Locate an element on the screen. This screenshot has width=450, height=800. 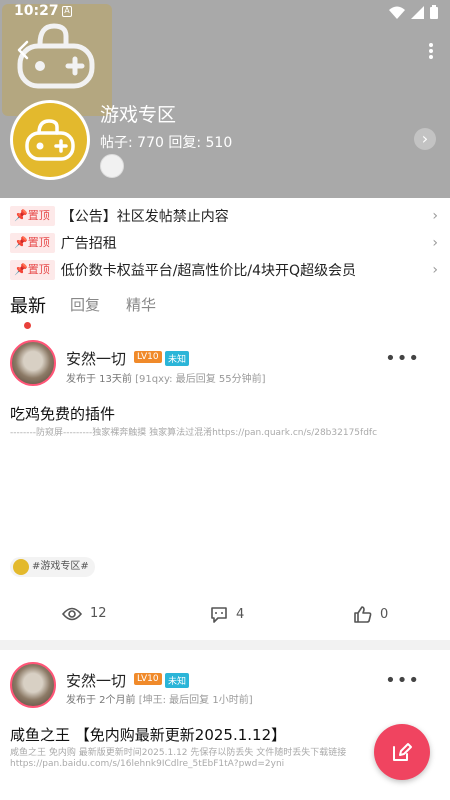
pinned-title: 【公告】社区发帖禁止内容 is located at coordinates (144, 216).